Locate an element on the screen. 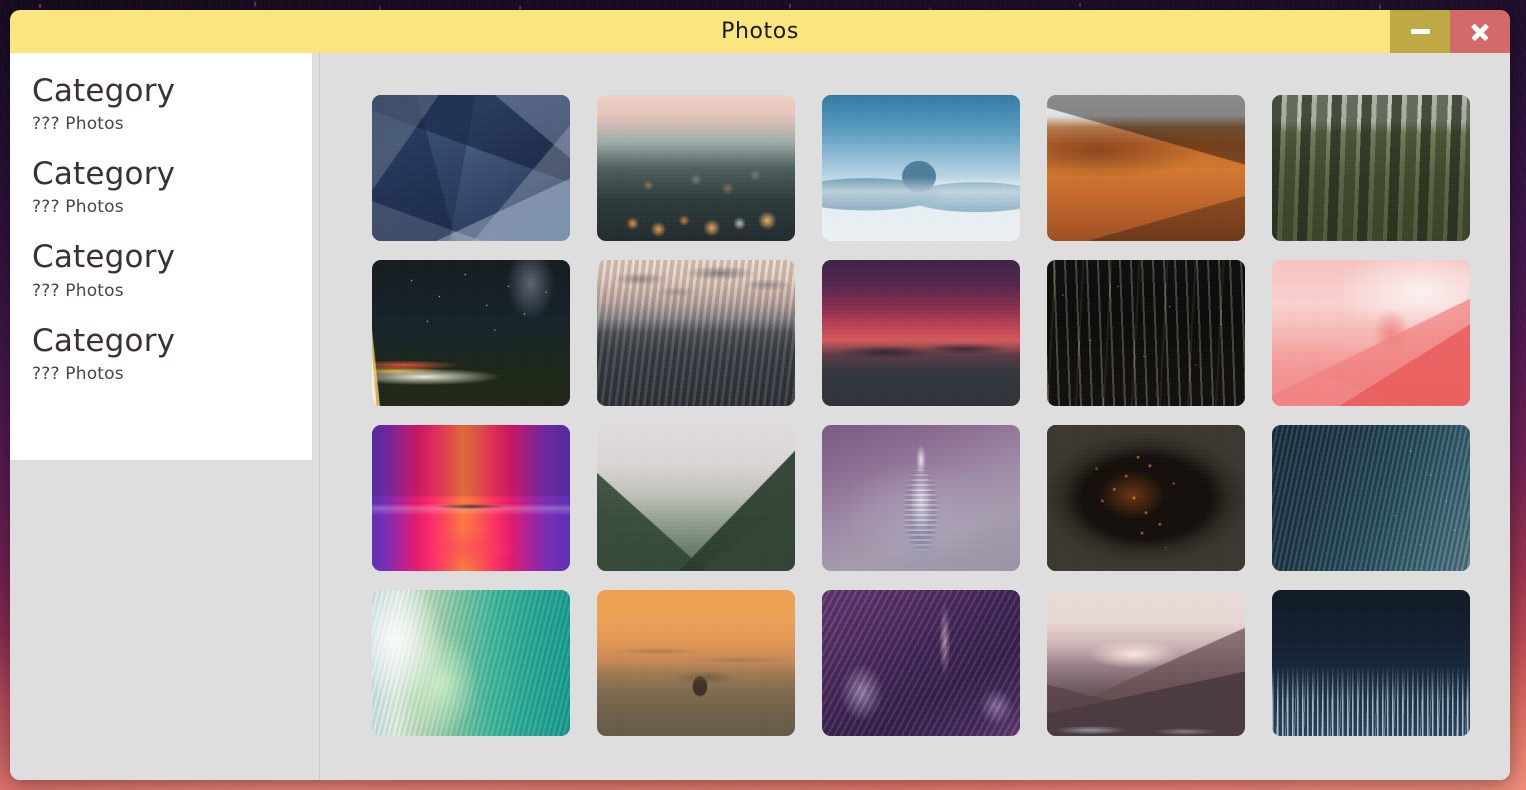  sidebar-item-category-3: Category ??? Photos is located at coordinates (161, 270).